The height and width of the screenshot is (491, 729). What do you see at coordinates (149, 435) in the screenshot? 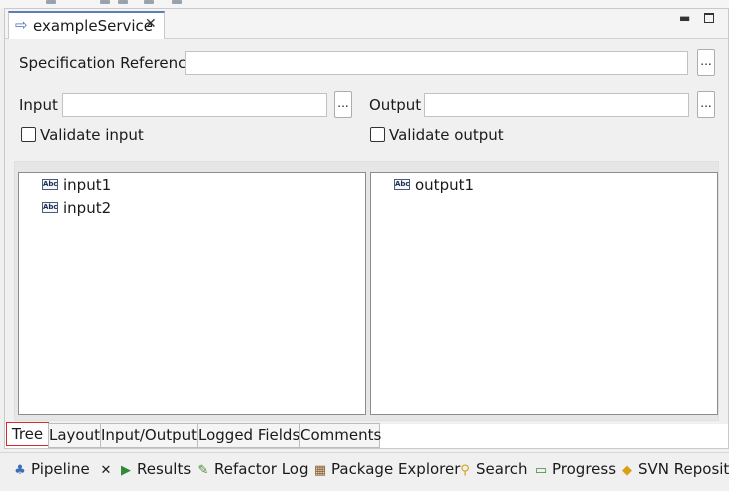
I see `tab-input-output: Input/Output` at bounding box center [149, 435].